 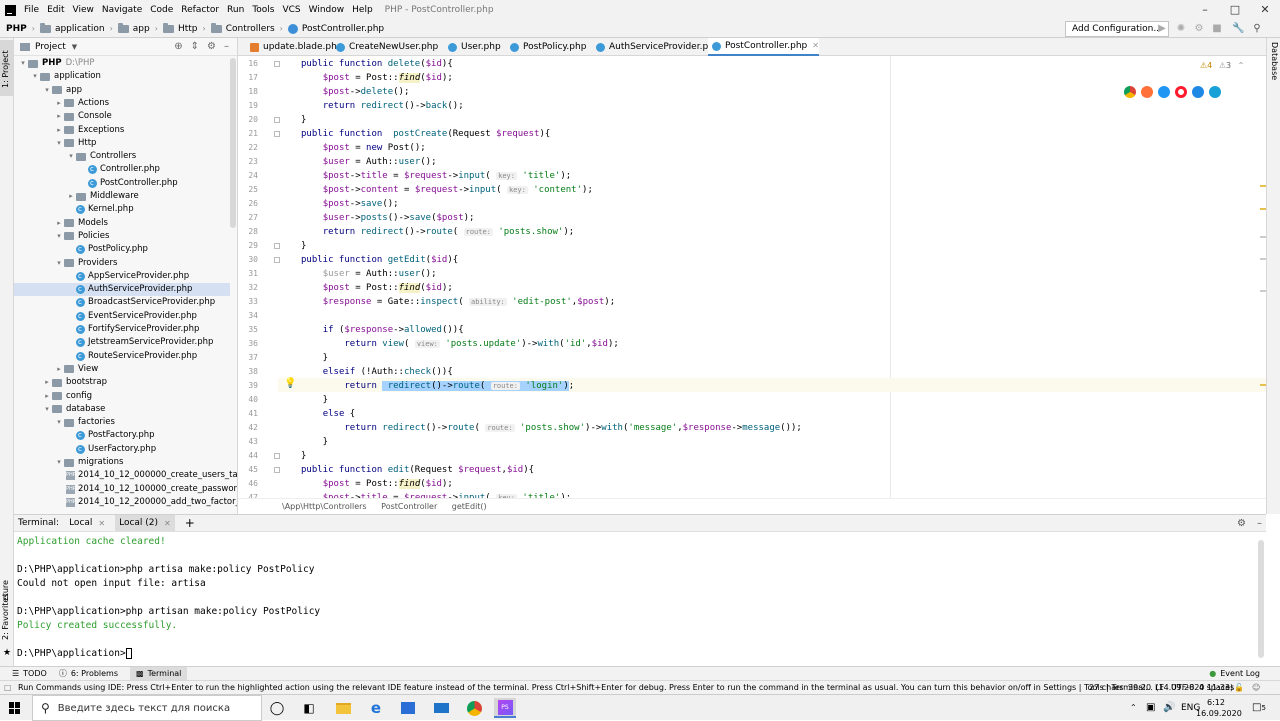 What do you see at coordinates (122, 435) in the screenshot?
I see `tree-item: PostFactory.php` at bounding box center [122, 435].